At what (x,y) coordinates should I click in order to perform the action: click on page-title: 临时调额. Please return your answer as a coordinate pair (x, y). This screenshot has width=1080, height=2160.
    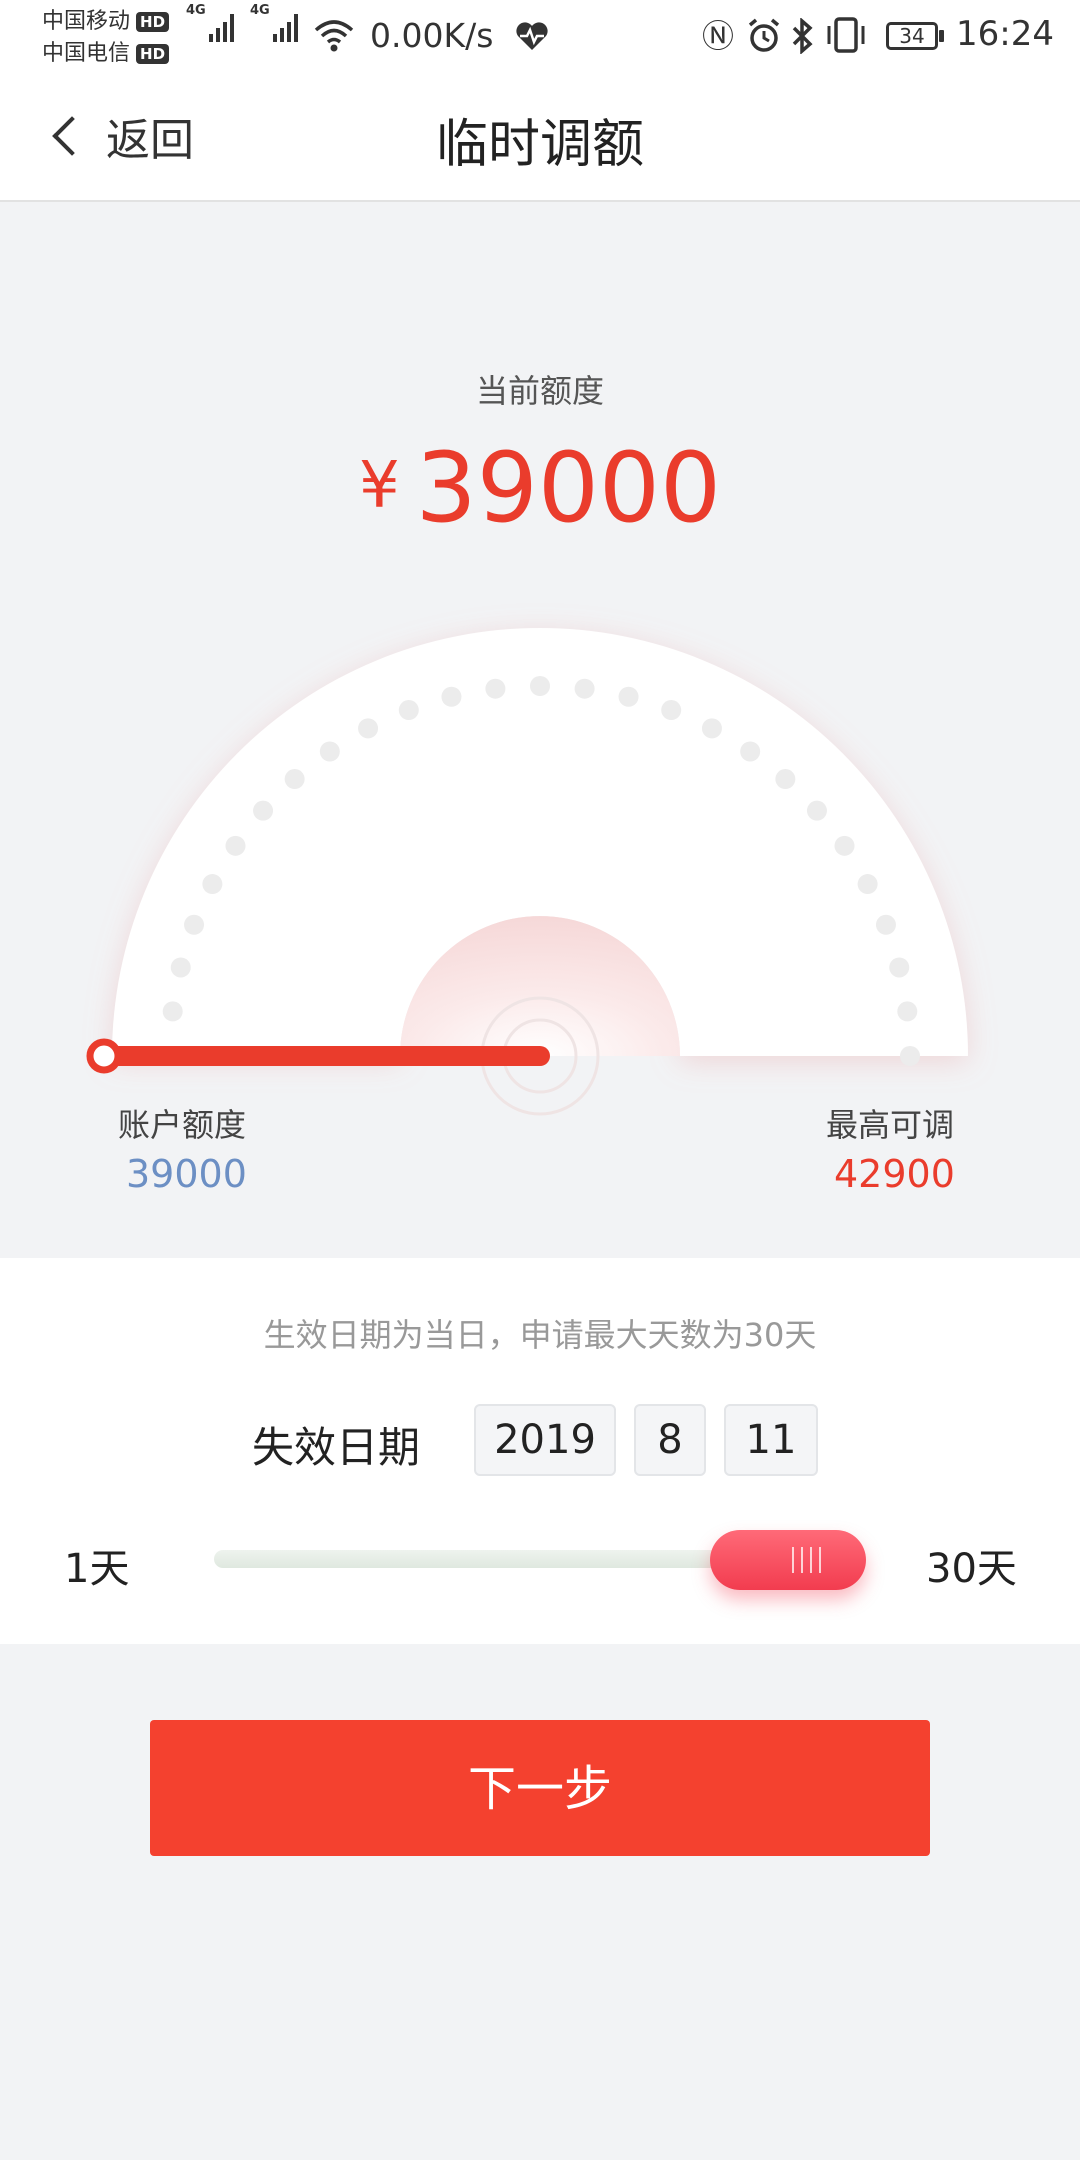
    Looking at the image, I should click on (539, 145).